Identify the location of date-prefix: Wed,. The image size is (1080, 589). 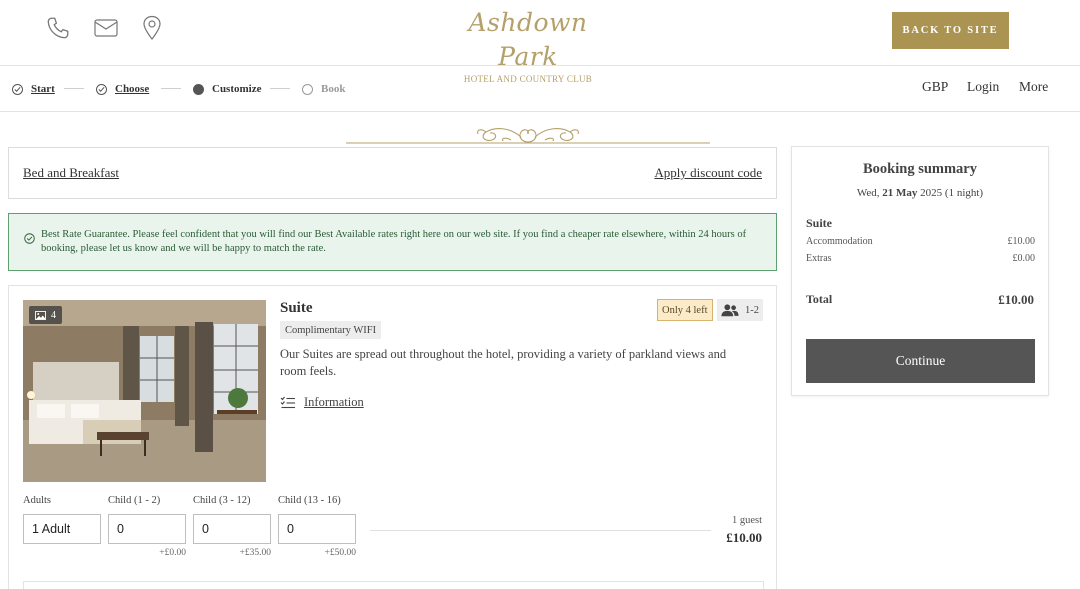
(868, 193).